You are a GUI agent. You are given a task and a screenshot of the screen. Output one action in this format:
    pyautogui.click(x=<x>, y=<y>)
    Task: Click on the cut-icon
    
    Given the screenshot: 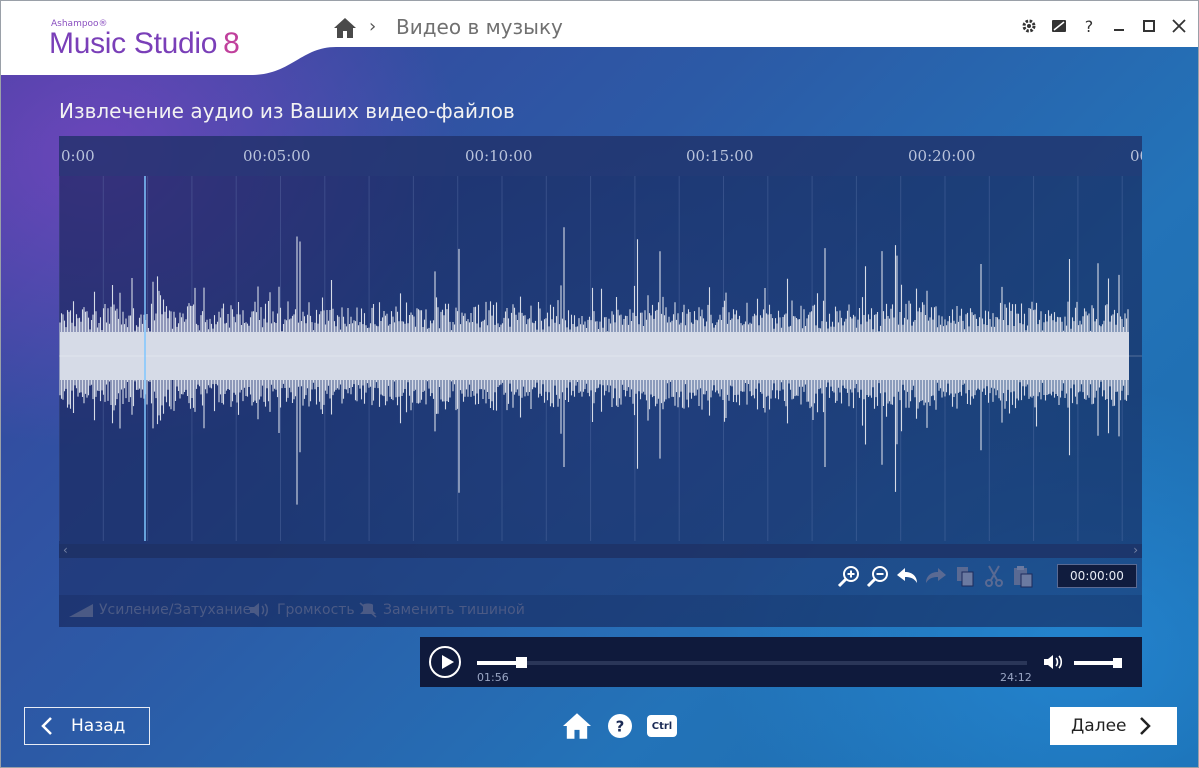 What is the action you would take?
    pyautogui.click(x=994, y=576)
    